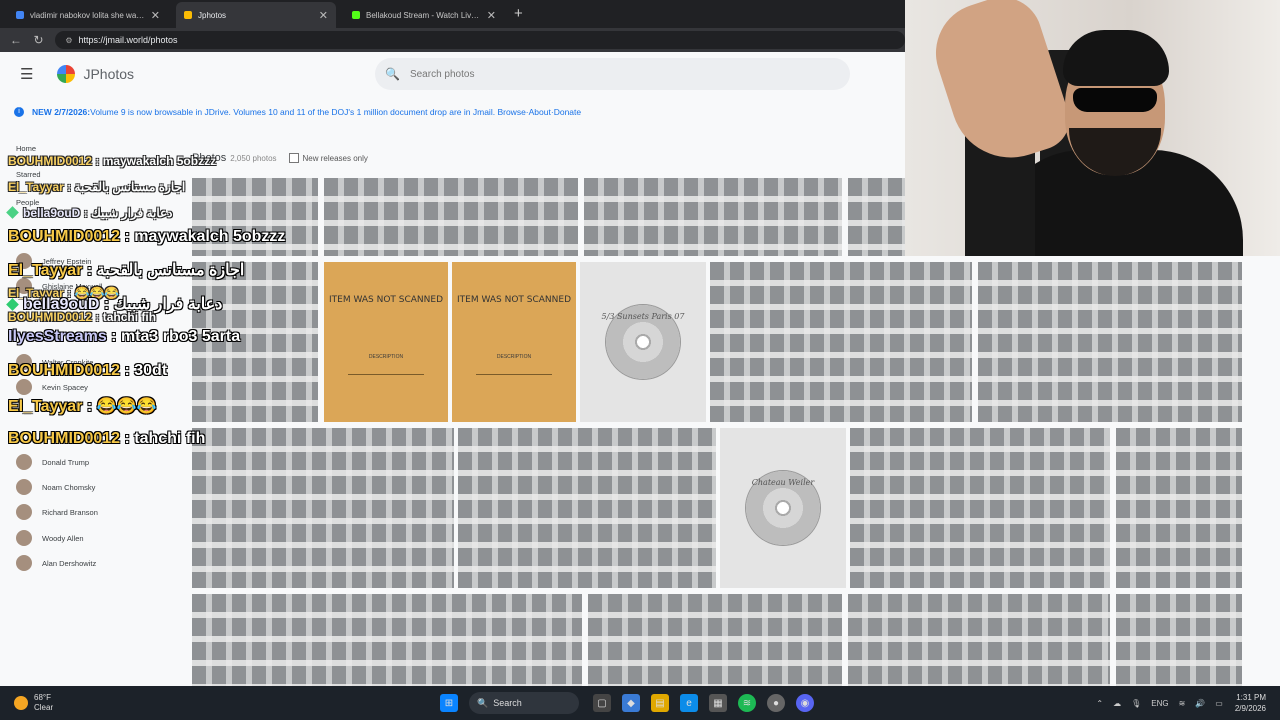 This screenshot has width=1280, height=720. I want to click on sidebar-person-donald-trump: Donald Trump, so click(52, 462).